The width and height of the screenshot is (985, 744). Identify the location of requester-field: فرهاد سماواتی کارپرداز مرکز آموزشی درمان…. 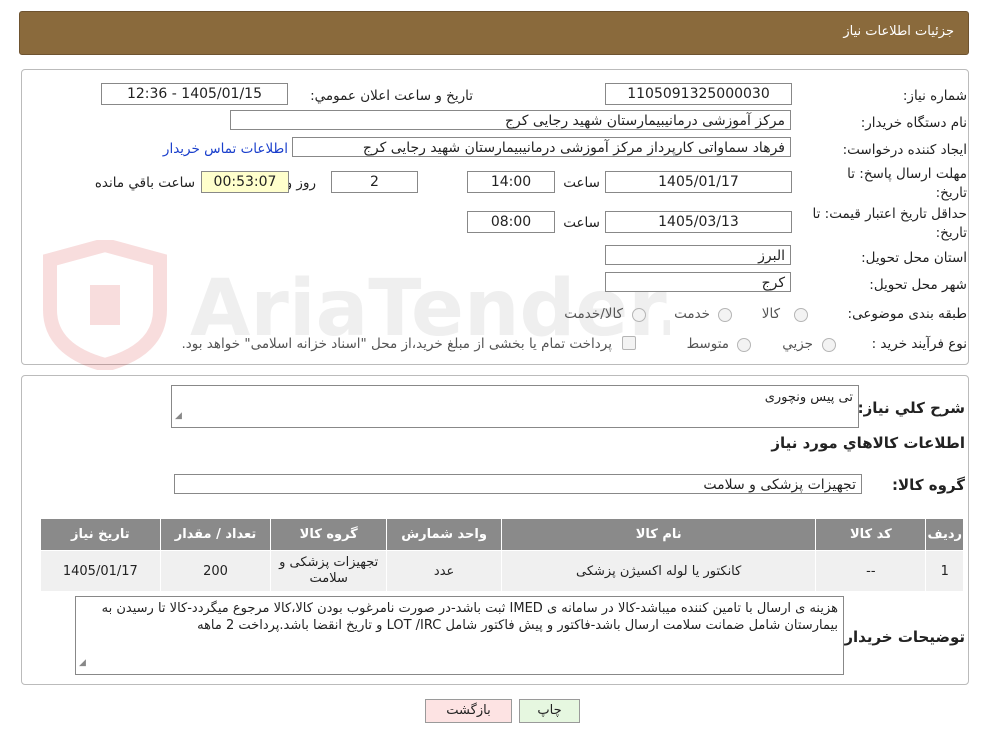
(541, 147).